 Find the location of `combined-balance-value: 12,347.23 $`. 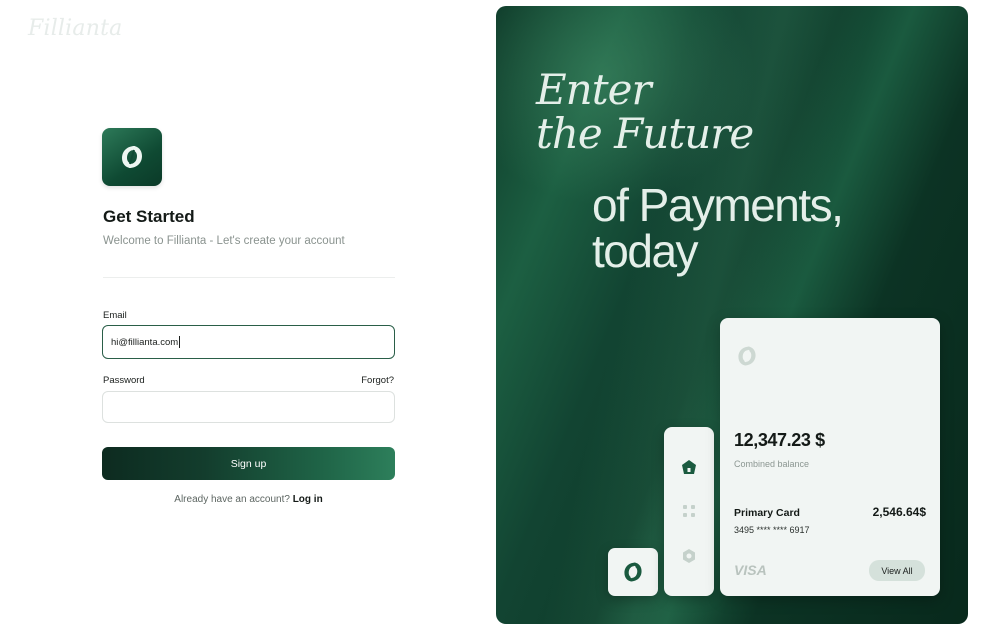

combined-balance-value: 12,347.23 $ is located at coordinates (779, 440).